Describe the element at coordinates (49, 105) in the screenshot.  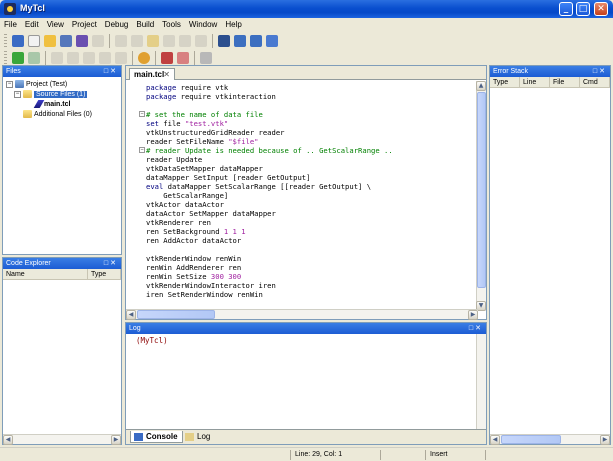
I see `tree-item-main-tcl: main.tcl` at that location.